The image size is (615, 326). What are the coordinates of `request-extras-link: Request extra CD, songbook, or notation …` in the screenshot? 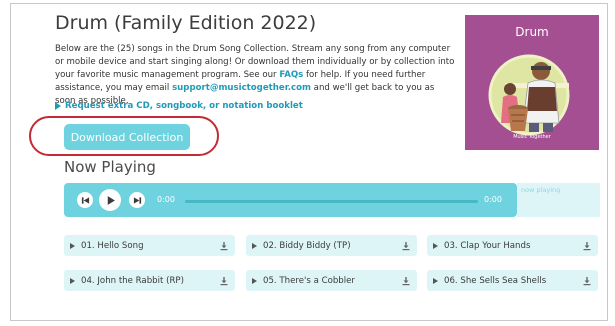 It's located at (179, 106).